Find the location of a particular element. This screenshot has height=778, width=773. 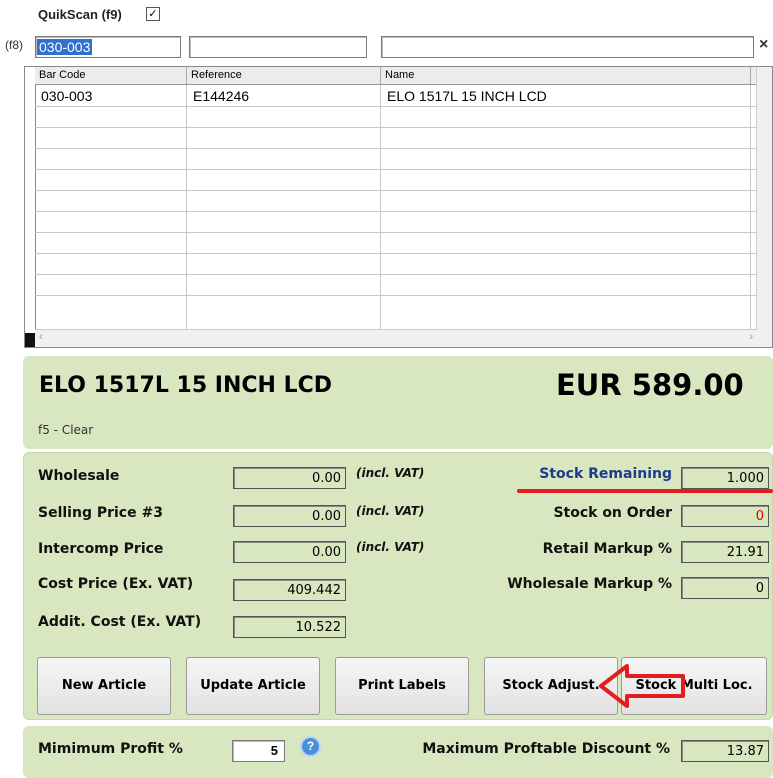

new-article-button: New Article is located at coordinates (104, 686).